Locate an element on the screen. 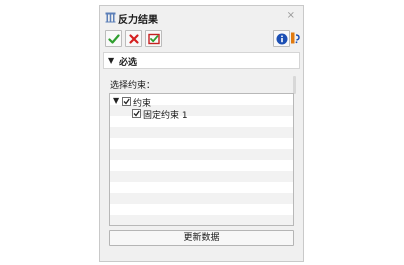  cancel-button is located at coordinates (133, 38).